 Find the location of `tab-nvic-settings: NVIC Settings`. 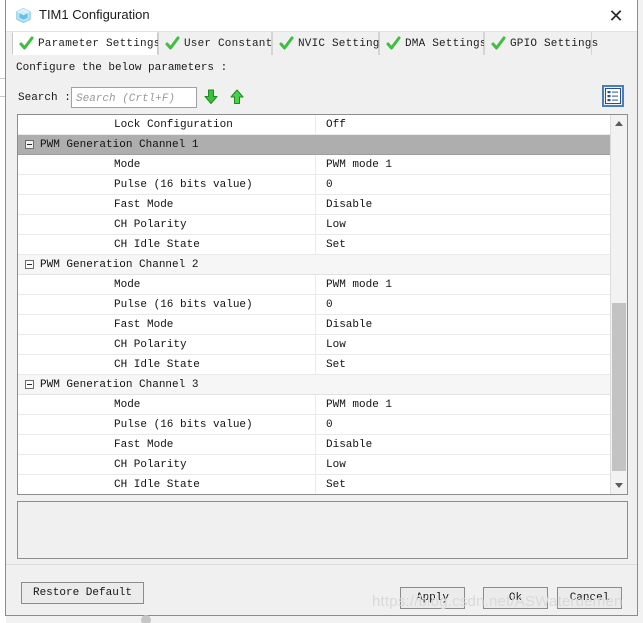

tab-nvic-settings: NVIC Settings is located at coordinates (329, 43).